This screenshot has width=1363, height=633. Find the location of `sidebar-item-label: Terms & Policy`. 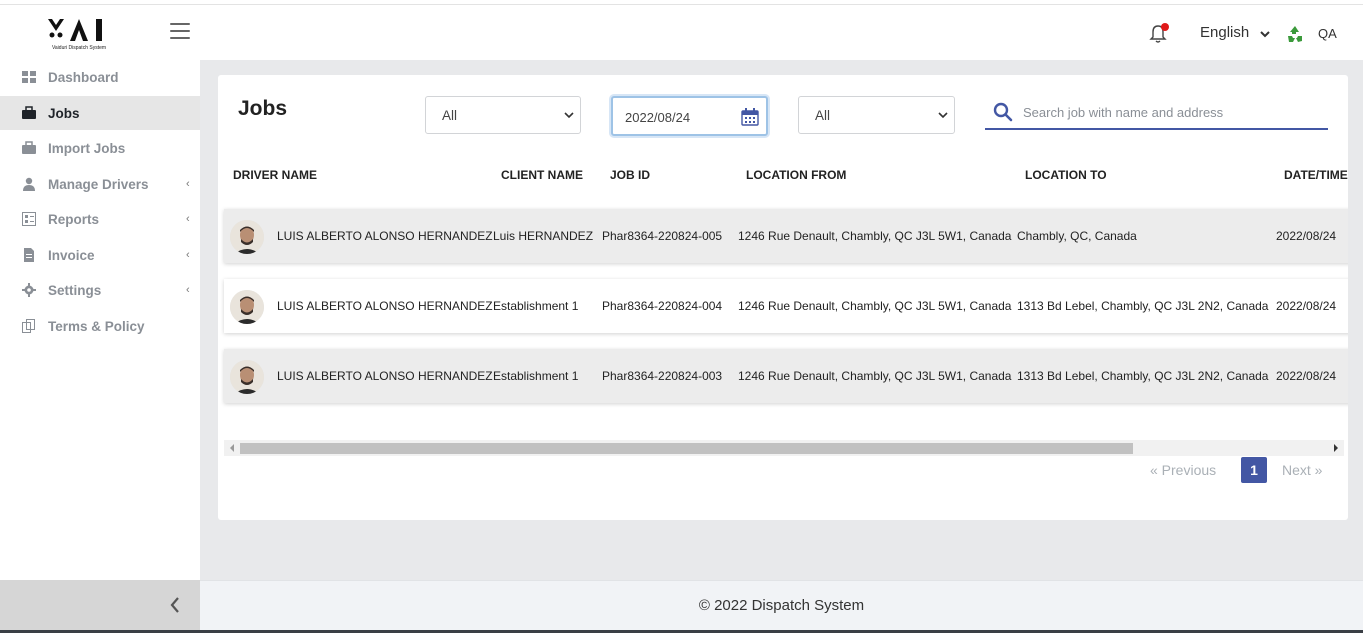

sidebar-item-label: Terms & Policy is located at coordinates (96, 326).